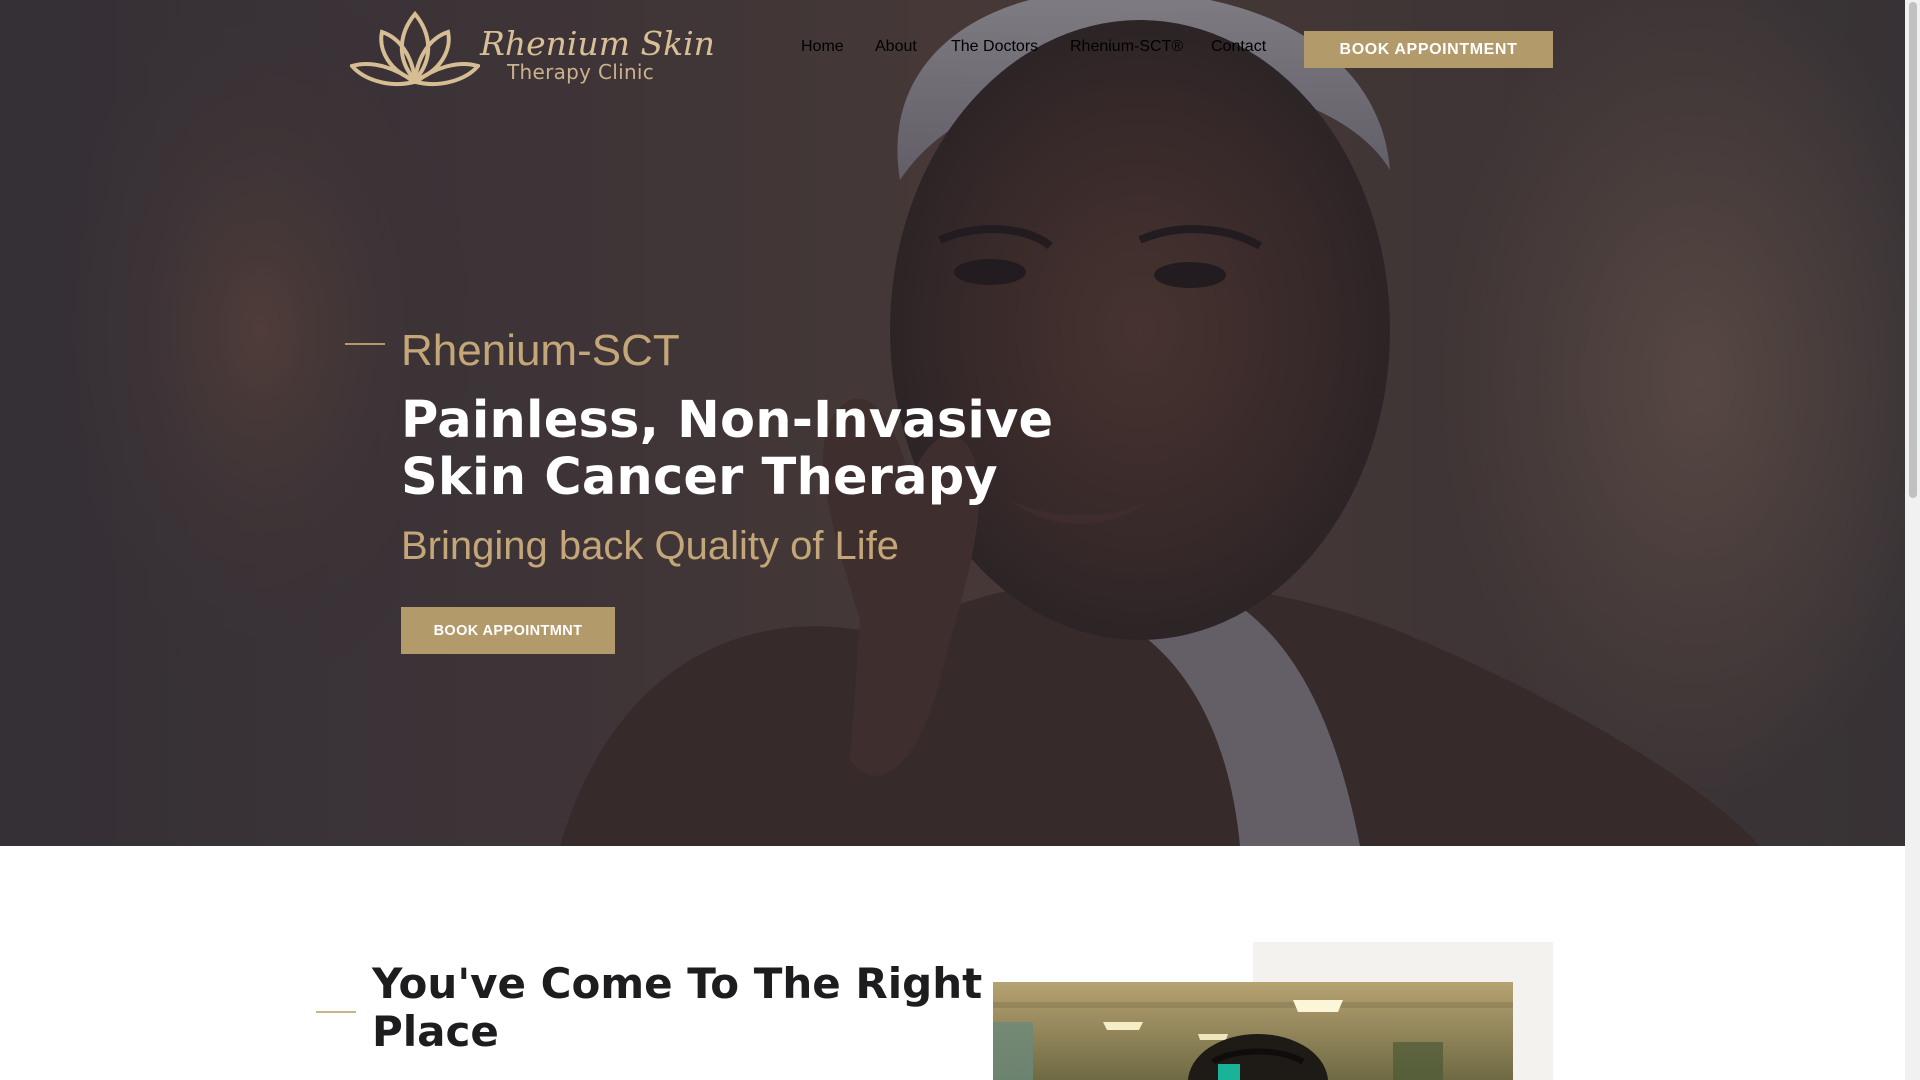 This screenshot has height=1080, width=1920. I want to click on hero-title-line-2: Skin Cancer Therapy, so click(699, 477).